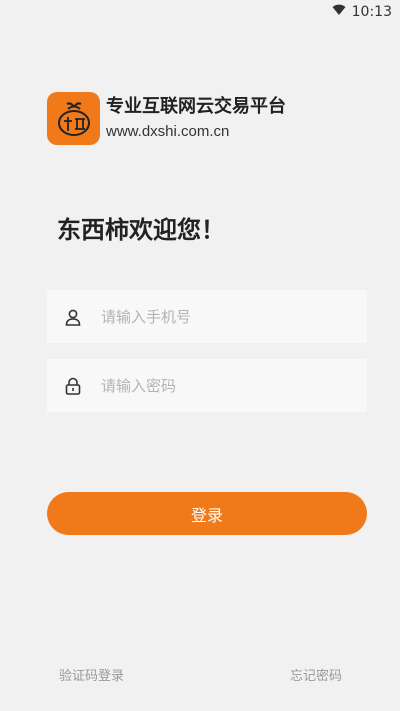 This screenshot has width=400, height=711. Describe the element at coordinates (73, 317) in the screenshot. I see `user-icon` at that location.